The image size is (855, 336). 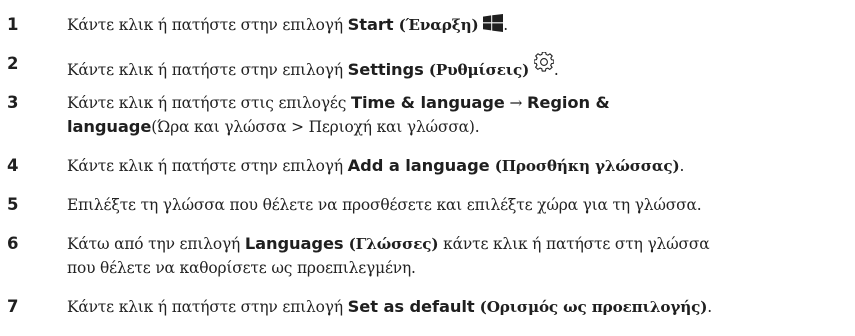 What do you see at coordinates (13, 165) in the screenshot?
I see `step-number: 4` at bounding box center [13, 165].